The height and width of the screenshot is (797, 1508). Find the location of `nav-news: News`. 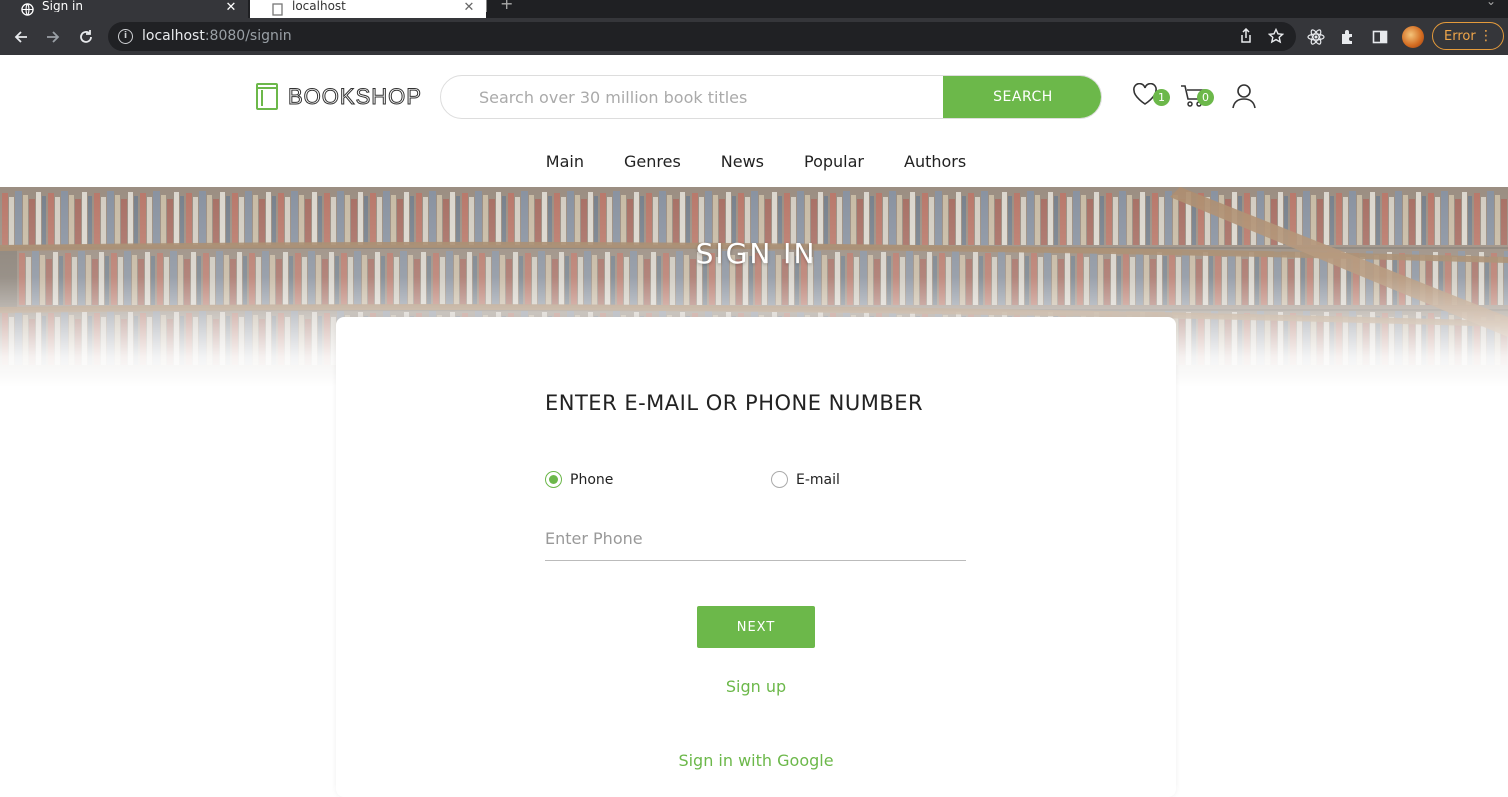

nav-news: News is located at coordinates (742, 161).